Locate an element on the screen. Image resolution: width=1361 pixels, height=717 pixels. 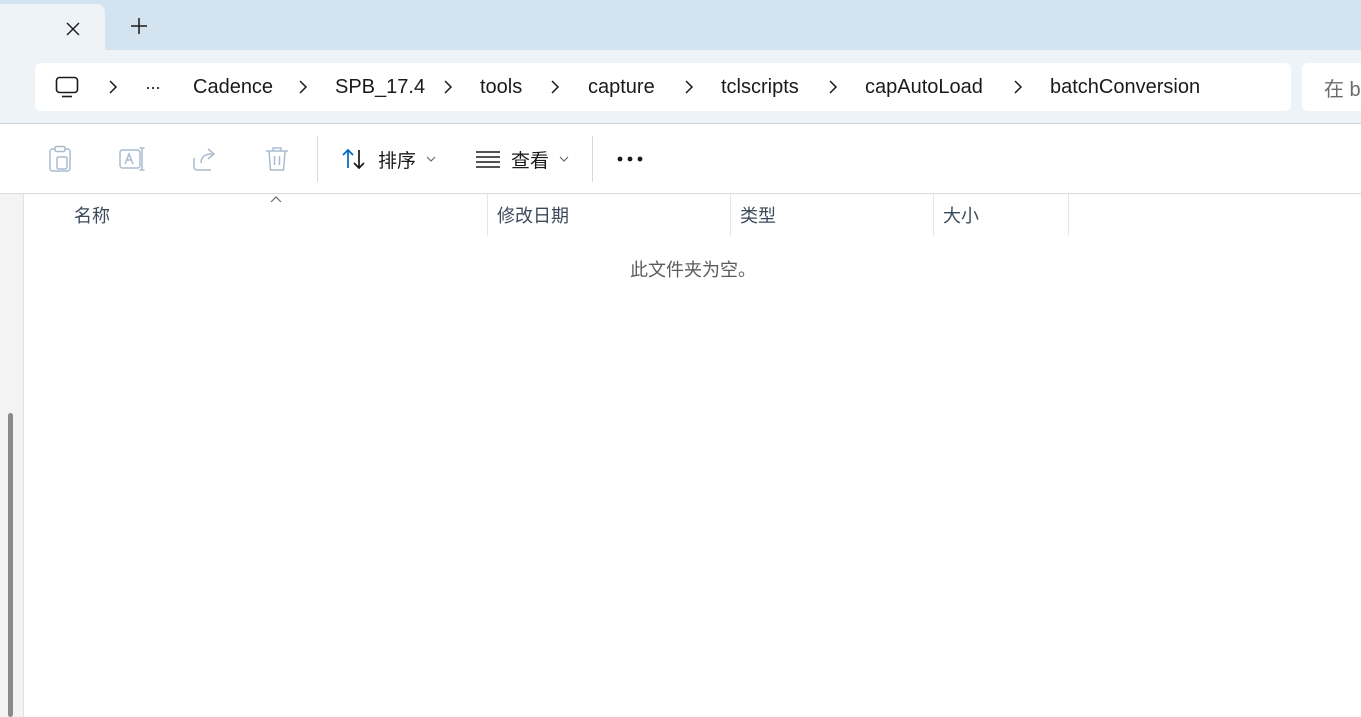
breadcrumb-item-spb: SPB_17.4 is located at coordinates (380, 87).